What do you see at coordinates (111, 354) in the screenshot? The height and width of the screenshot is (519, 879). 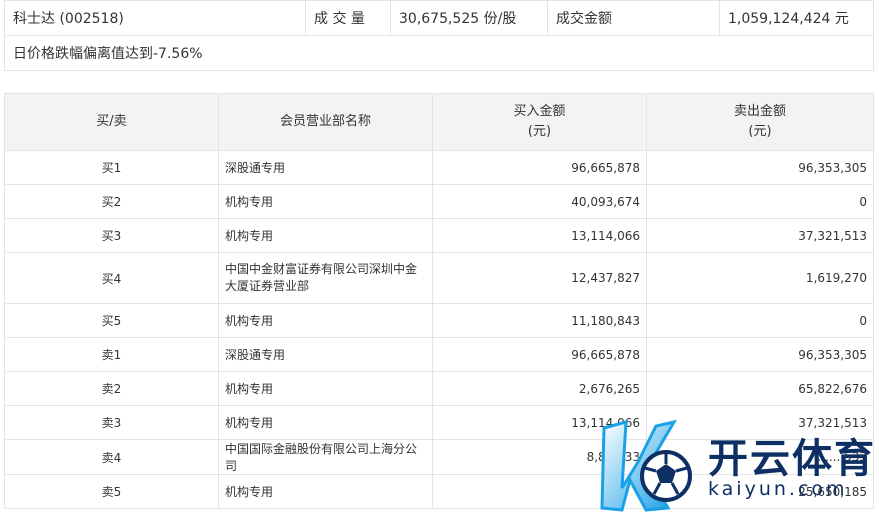 I see `row-side: 卖1` at bounding box center [111, 354].